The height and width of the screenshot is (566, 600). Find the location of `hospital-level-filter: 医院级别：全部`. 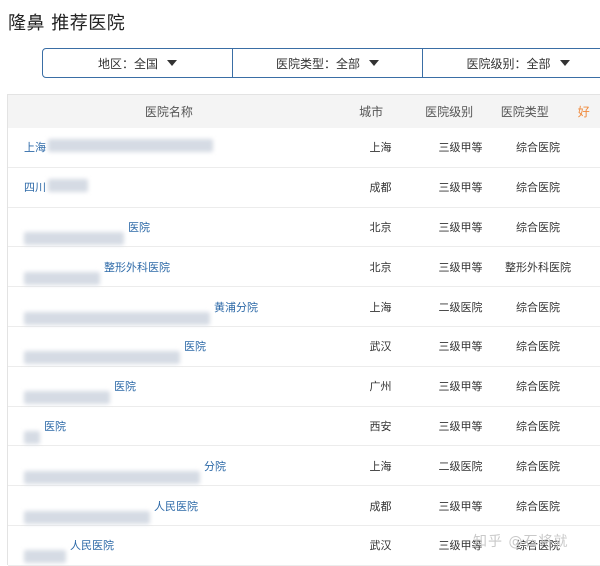

hospital-level-filter: 医院级别：全部 is located at coordinates (511, 63).